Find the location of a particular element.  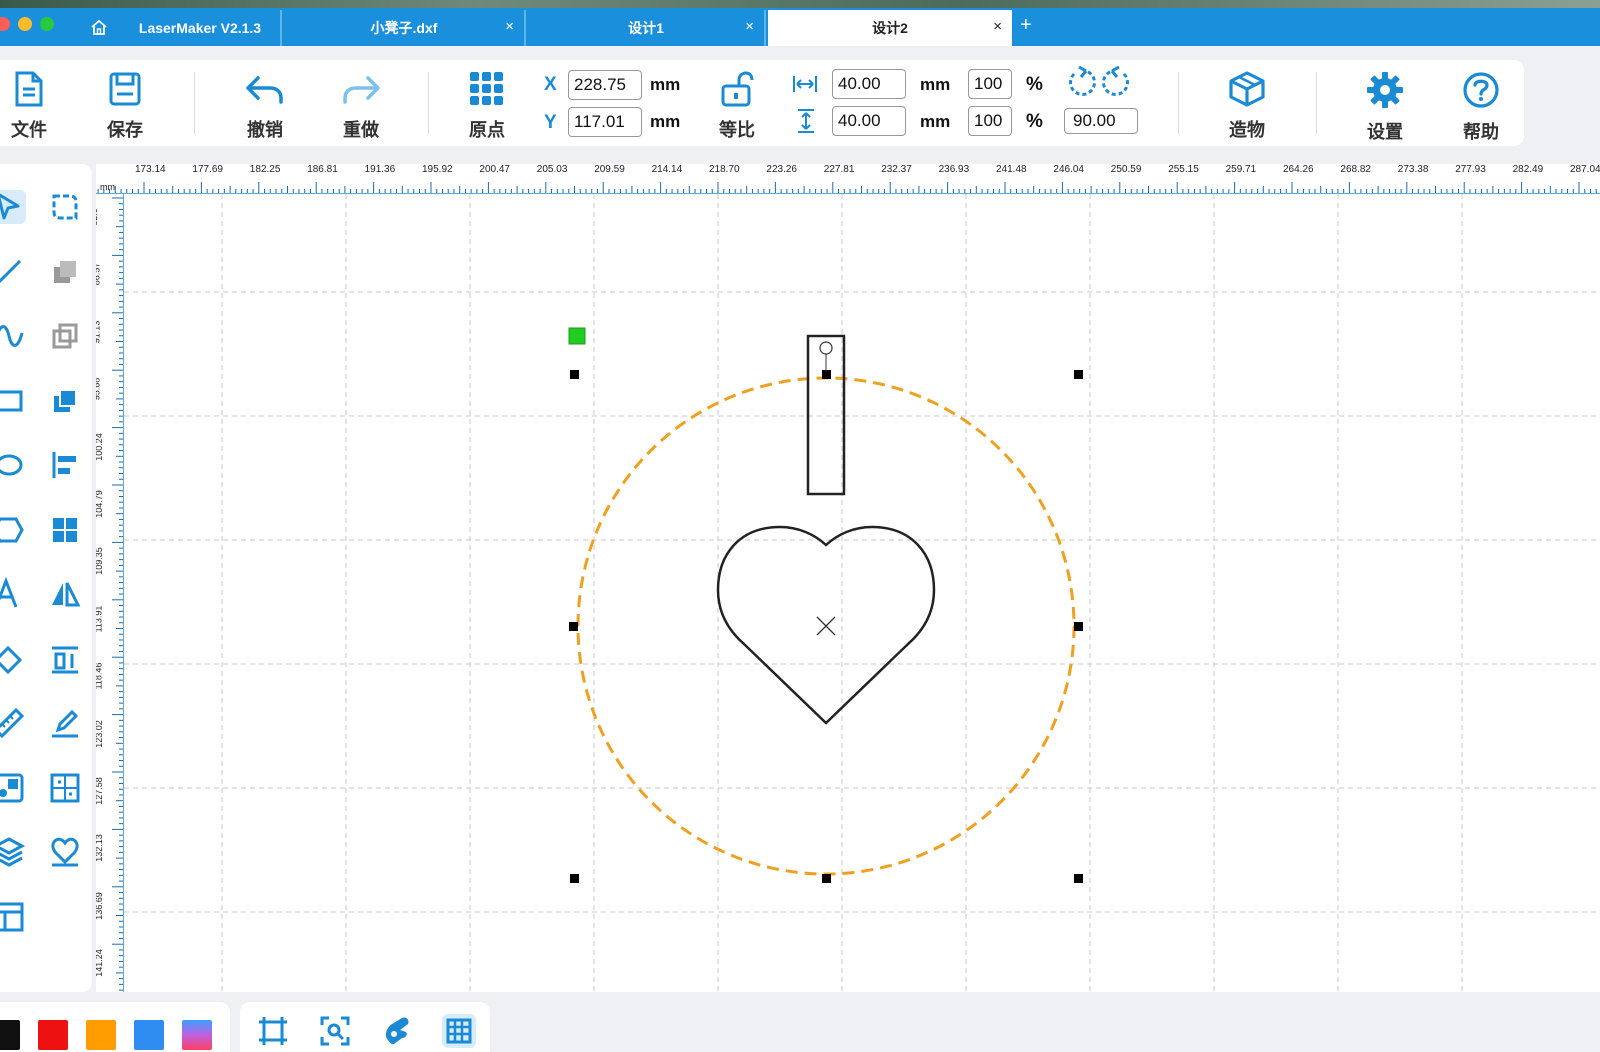

size-icon is located at coordinates (65, 659).